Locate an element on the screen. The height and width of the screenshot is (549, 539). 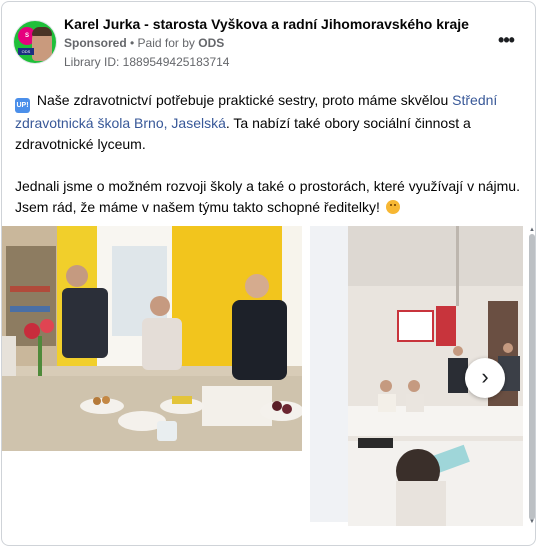
smile-icon is located at coordinates (392, 207).